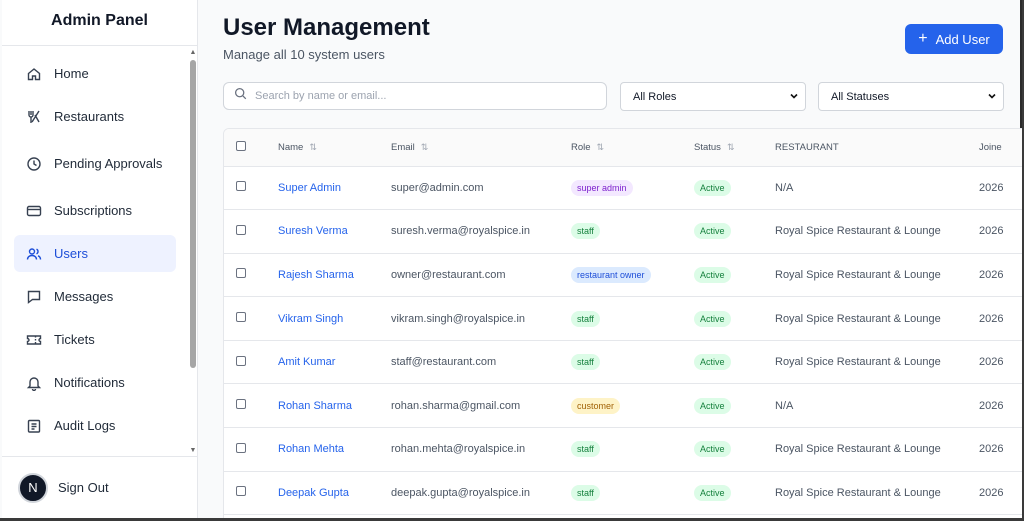 This screenshot has height=521, width=1024. What do you see at coordinates (954, 39) in the screenshot?
I see `add-user-button: + Add User` at bounding box center [954, 39].